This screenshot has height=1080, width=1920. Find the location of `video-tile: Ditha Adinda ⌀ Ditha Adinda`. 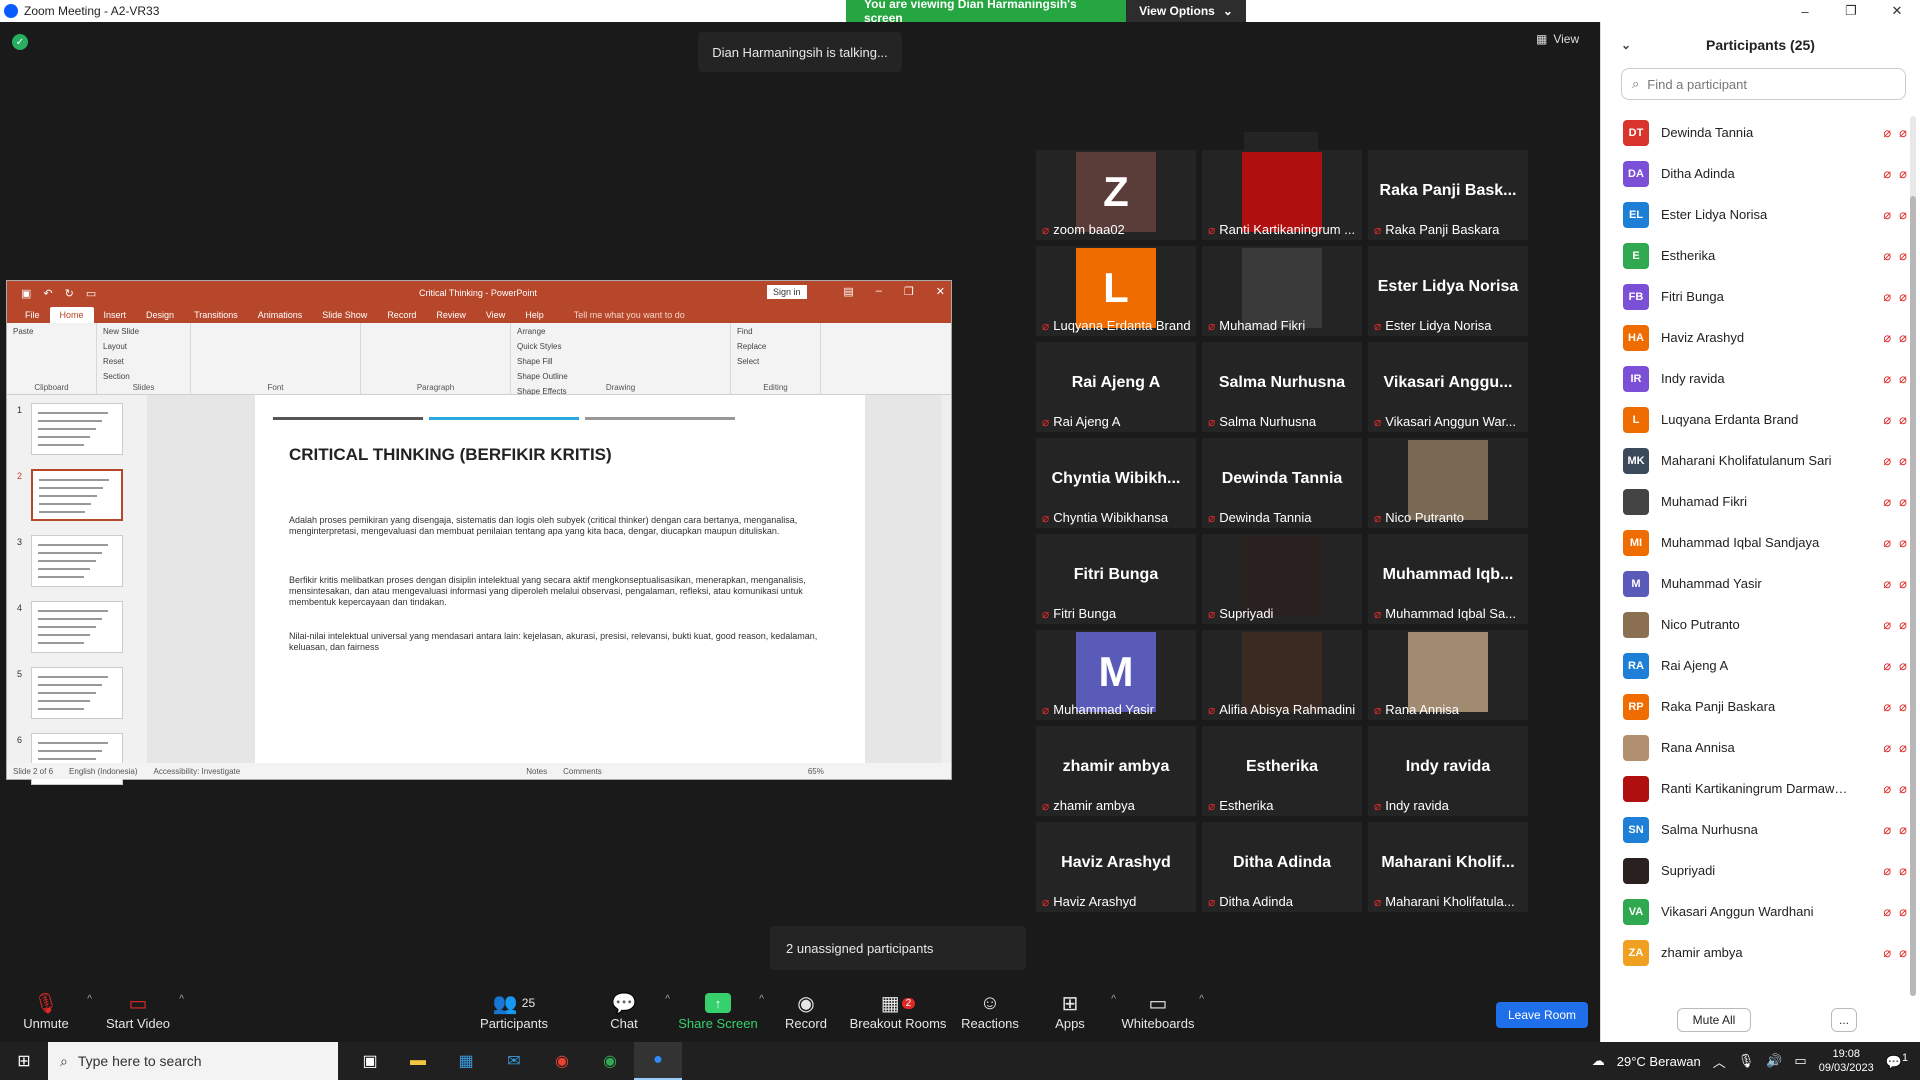

video-tile: Ditha Adinda ⌀ Ditha Adinda is located at coordinates (1282, 867).